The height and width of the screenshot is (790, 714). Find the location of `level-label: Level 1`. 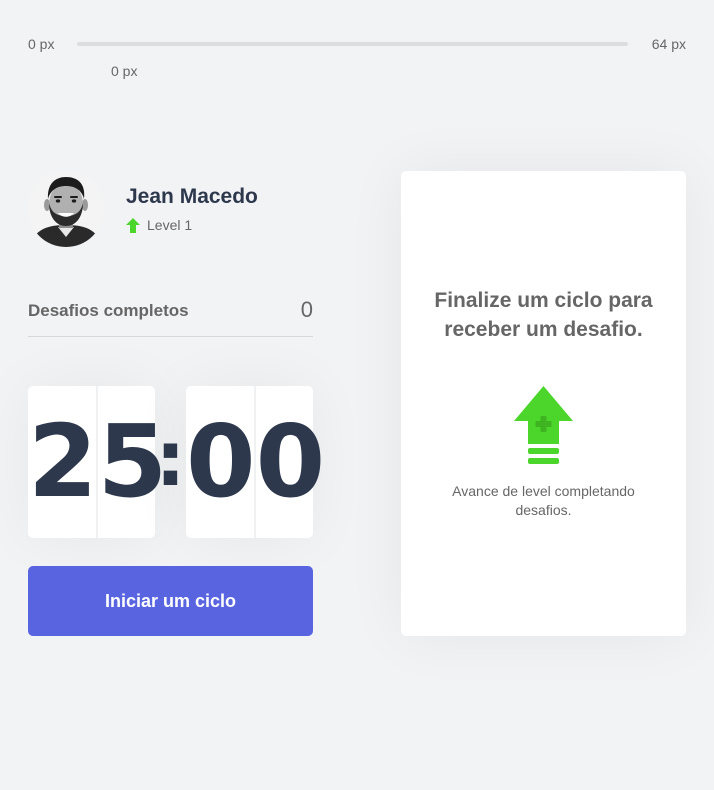

level-label: Level 1 is located at coordinates (170, 225).